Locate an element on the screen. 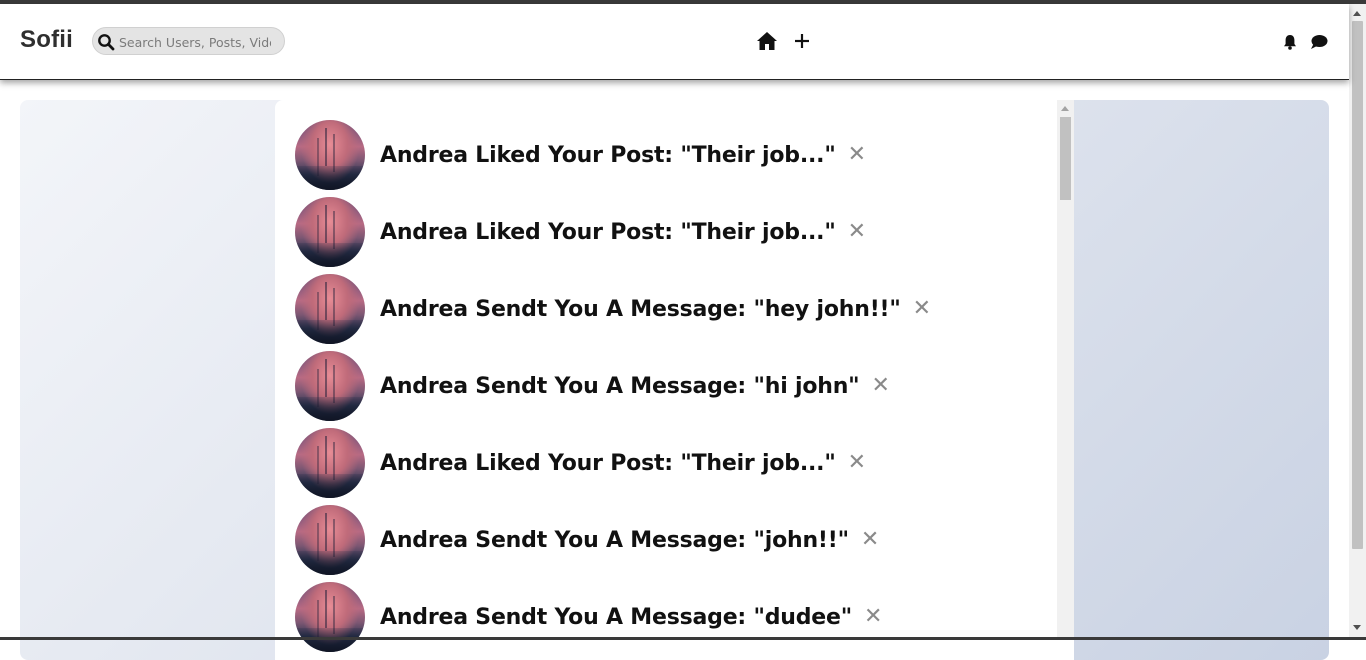  search-icon is located at coordinates (106, 44).